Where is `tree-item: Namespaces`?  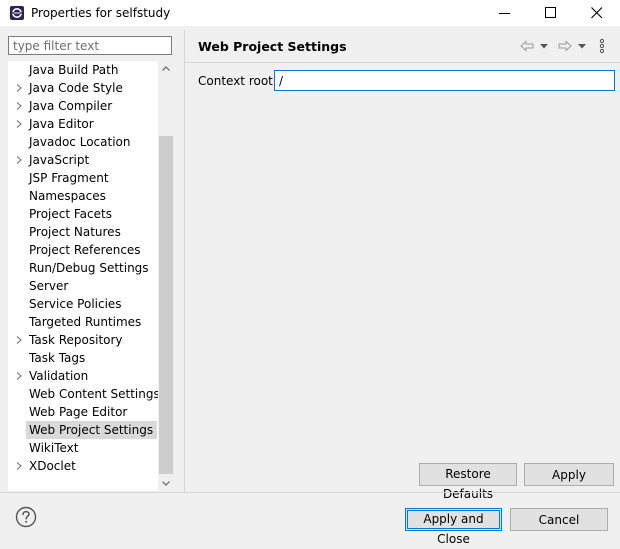 tree-item: Namespaces is located at coordinates (83, 196).